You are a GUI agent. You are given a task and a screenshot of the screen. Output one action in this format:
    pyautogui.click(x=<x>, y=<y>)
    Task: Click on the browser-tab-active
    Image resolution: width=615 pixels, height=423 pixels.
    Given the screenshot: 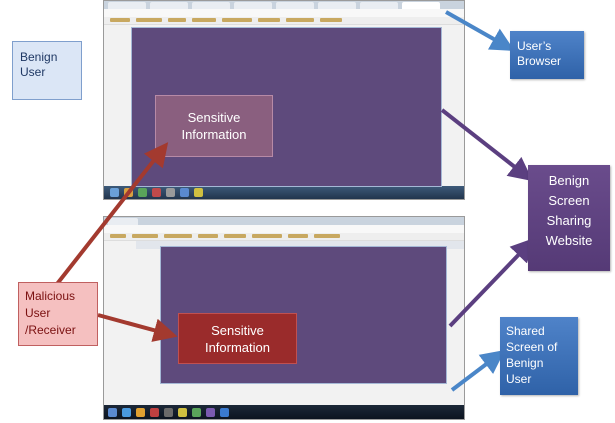 What is the action you would take?
    pyautogui.click(x=421, y=5)
    